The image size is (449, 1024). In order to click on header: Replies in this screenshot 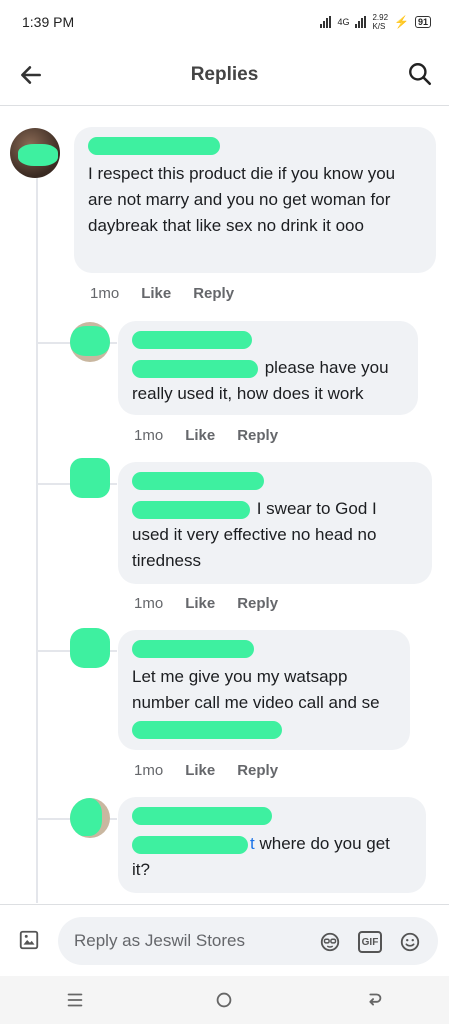, I will do `click(224, 75)`.